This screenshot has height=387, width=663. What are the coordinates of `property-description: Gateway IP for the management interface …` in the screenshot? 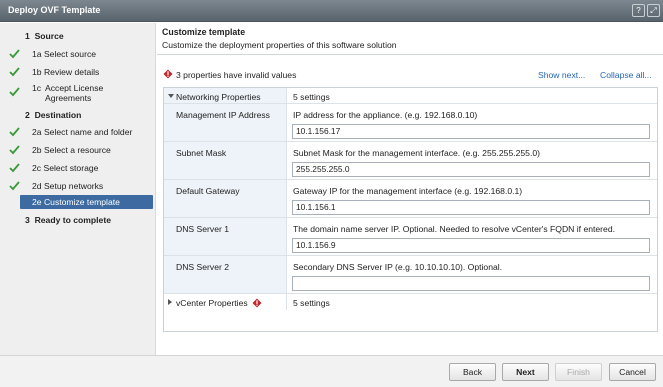 It's located at (408, 191).